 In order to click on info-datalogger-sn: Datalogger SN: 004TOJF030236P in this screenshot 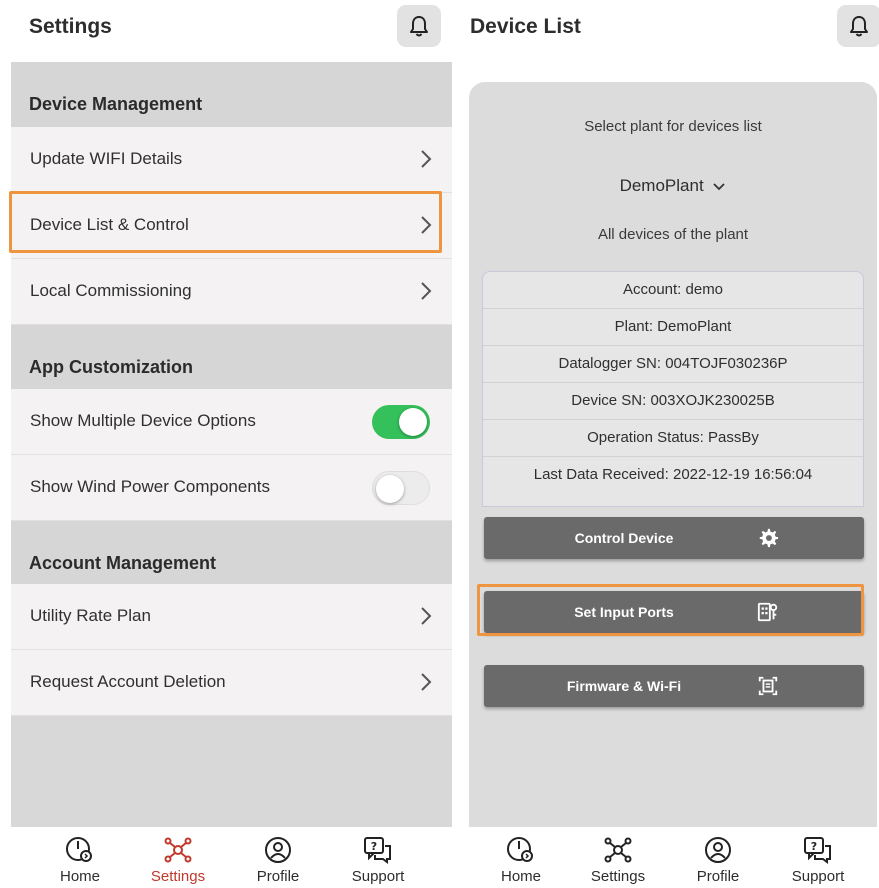, I will do `click(673, 364)`.